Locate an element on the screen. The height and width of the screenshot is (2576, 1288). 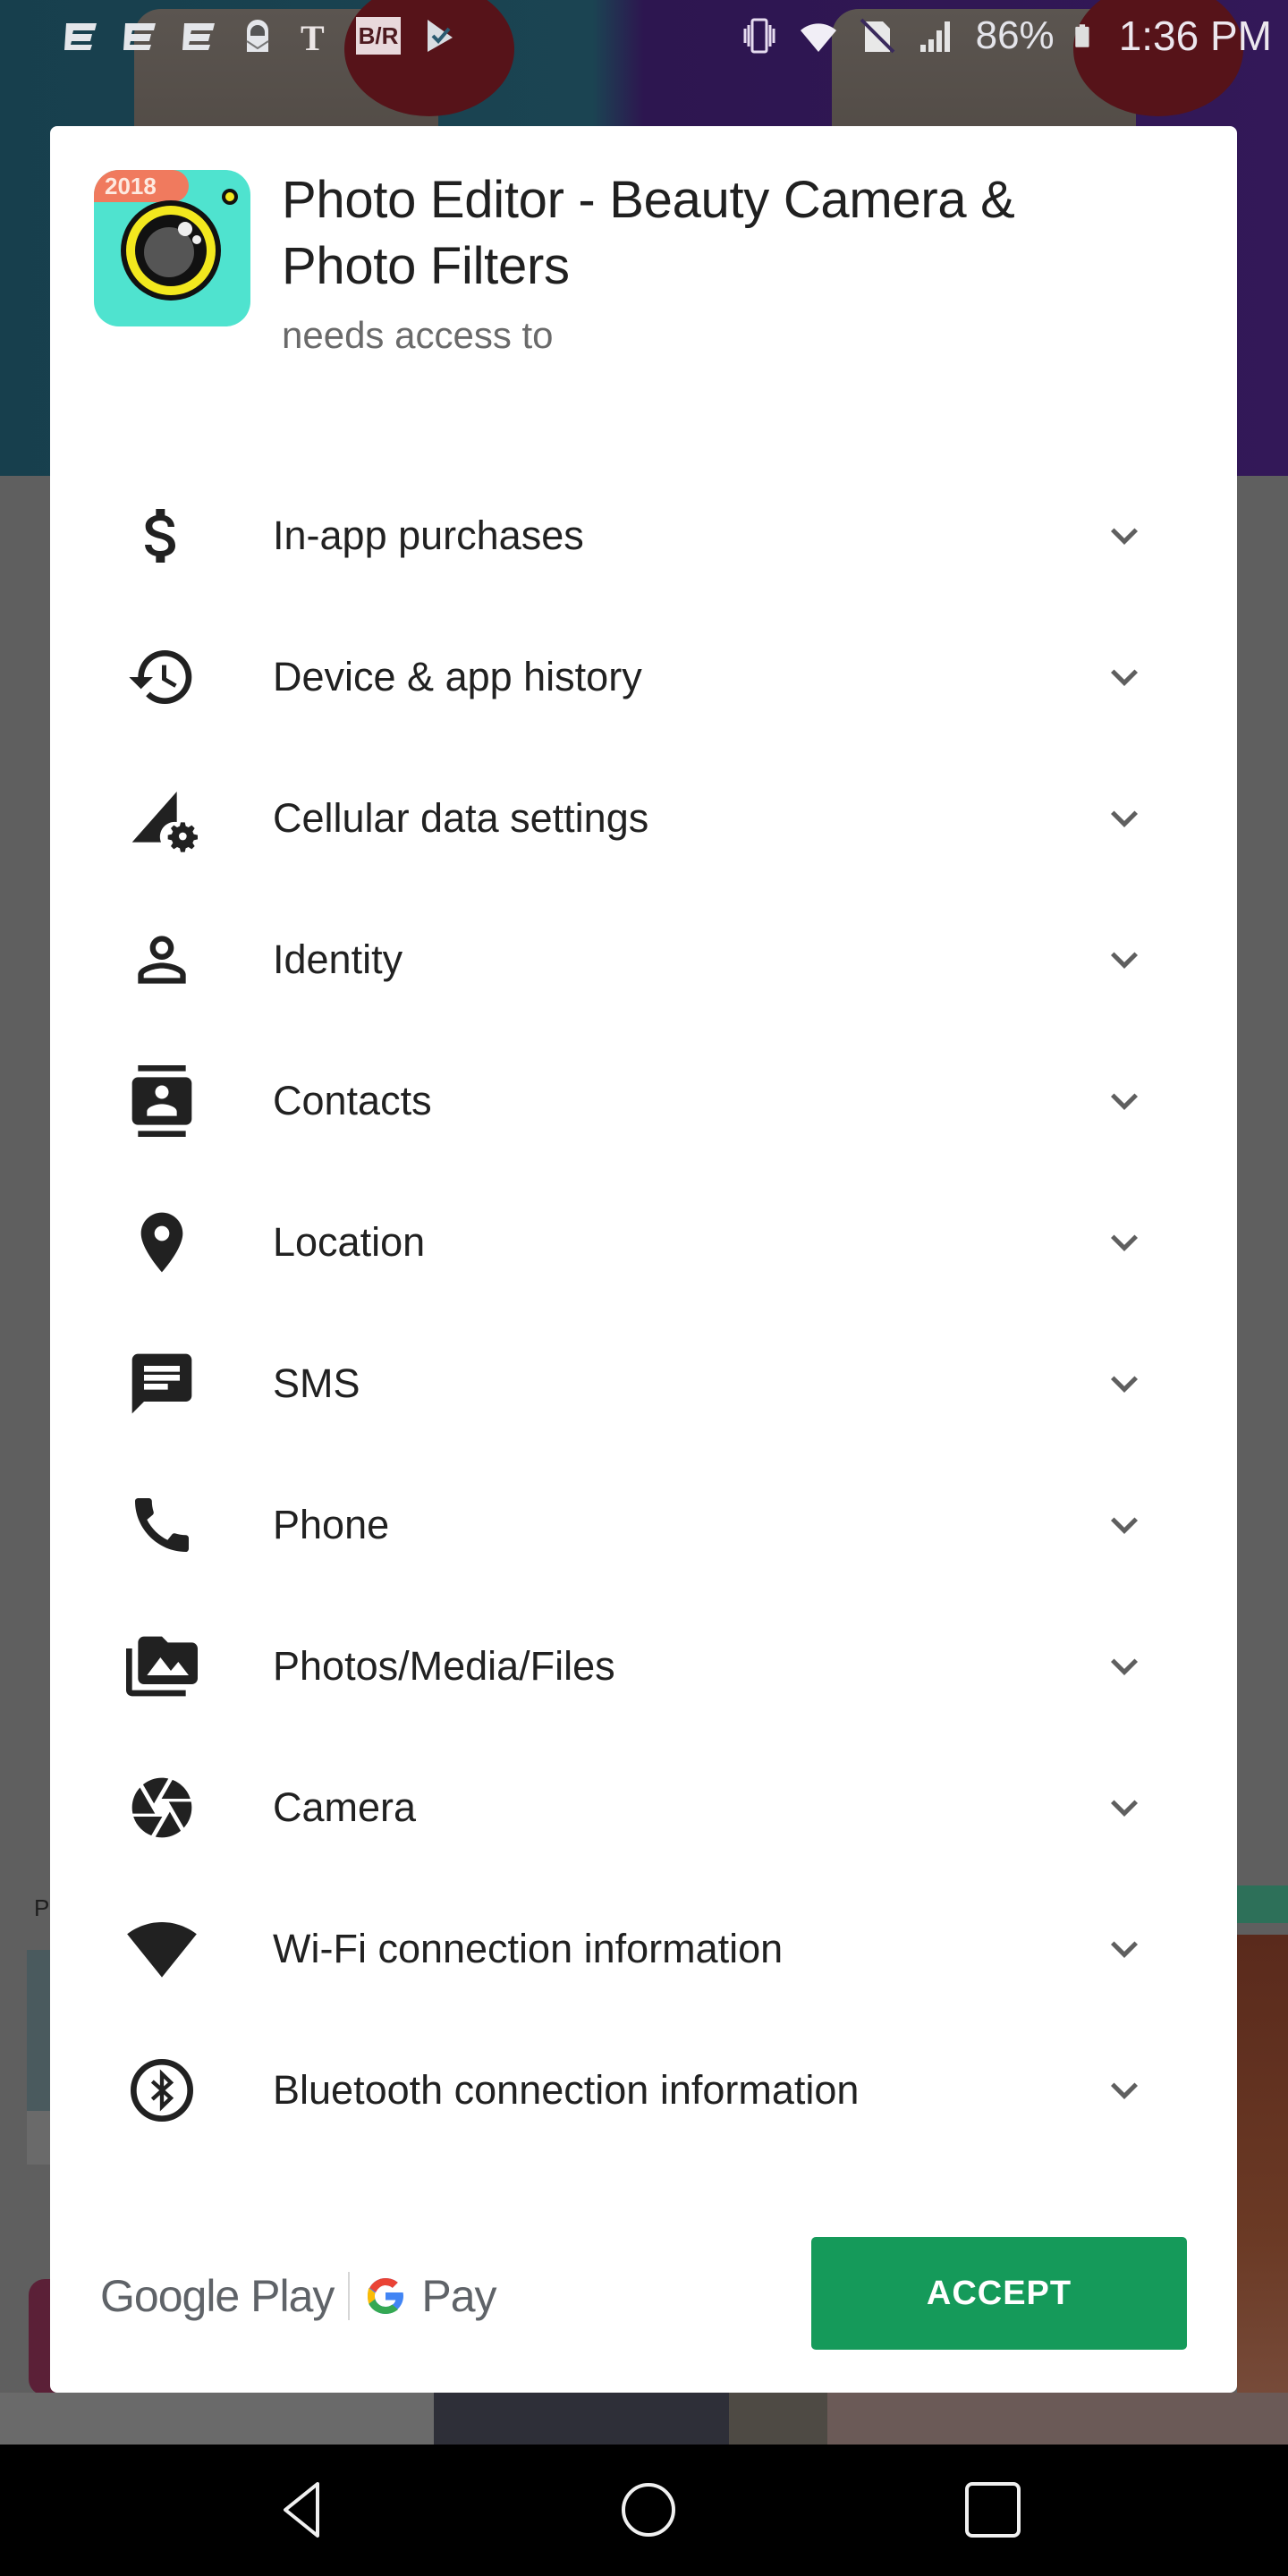
no-sim-icon is located at coordinates (877, 36).